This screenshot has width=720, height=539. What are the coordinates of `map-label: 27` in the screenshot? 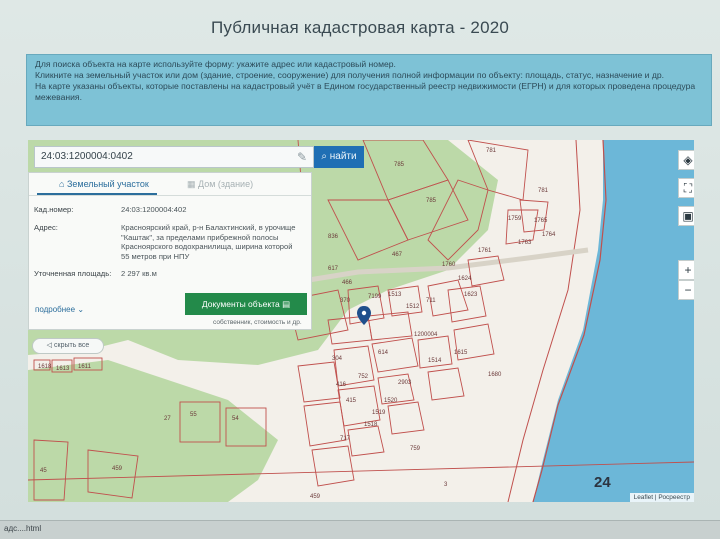 It's located at (167, 419).